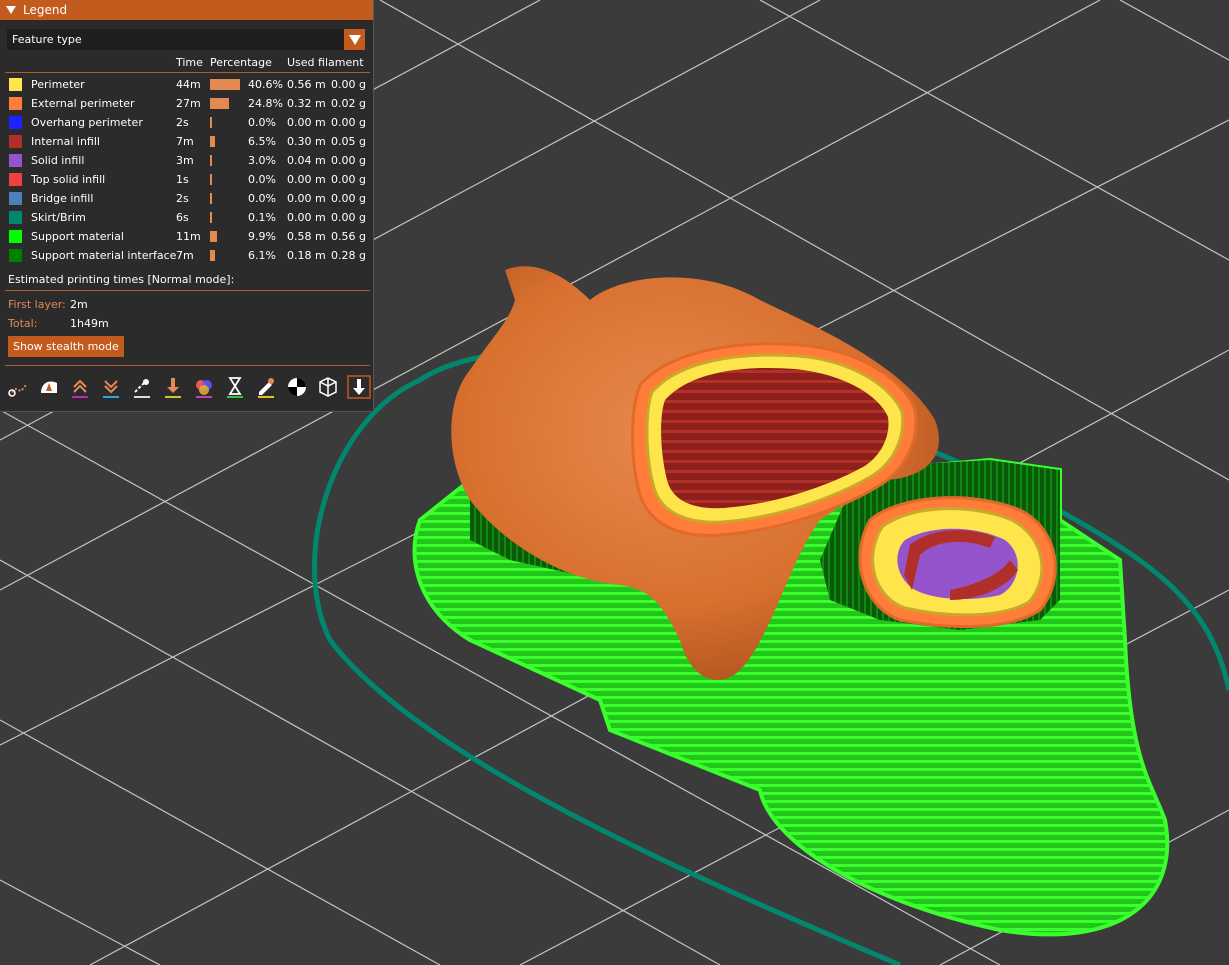 The width and height of the screenshot is (1229, 965). I want to click on legend-row: Top solid infill 1s 0.0% 0.00 m 0.00 g, so click(186, 180).